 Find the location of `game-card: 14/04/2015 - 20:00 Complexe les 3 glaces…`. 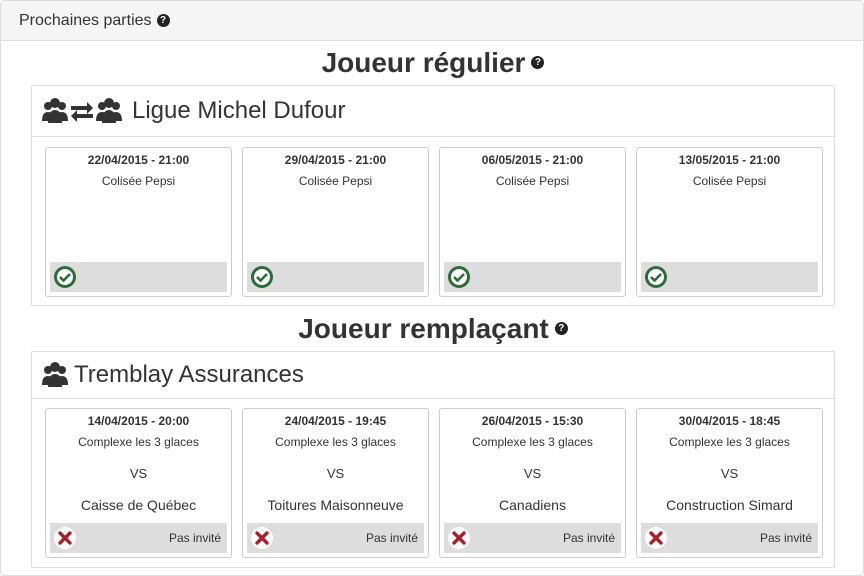

game-card: 14/04/2015 - 20:00 Complexe les 3 glaces… is located at coordinates (138, 483).